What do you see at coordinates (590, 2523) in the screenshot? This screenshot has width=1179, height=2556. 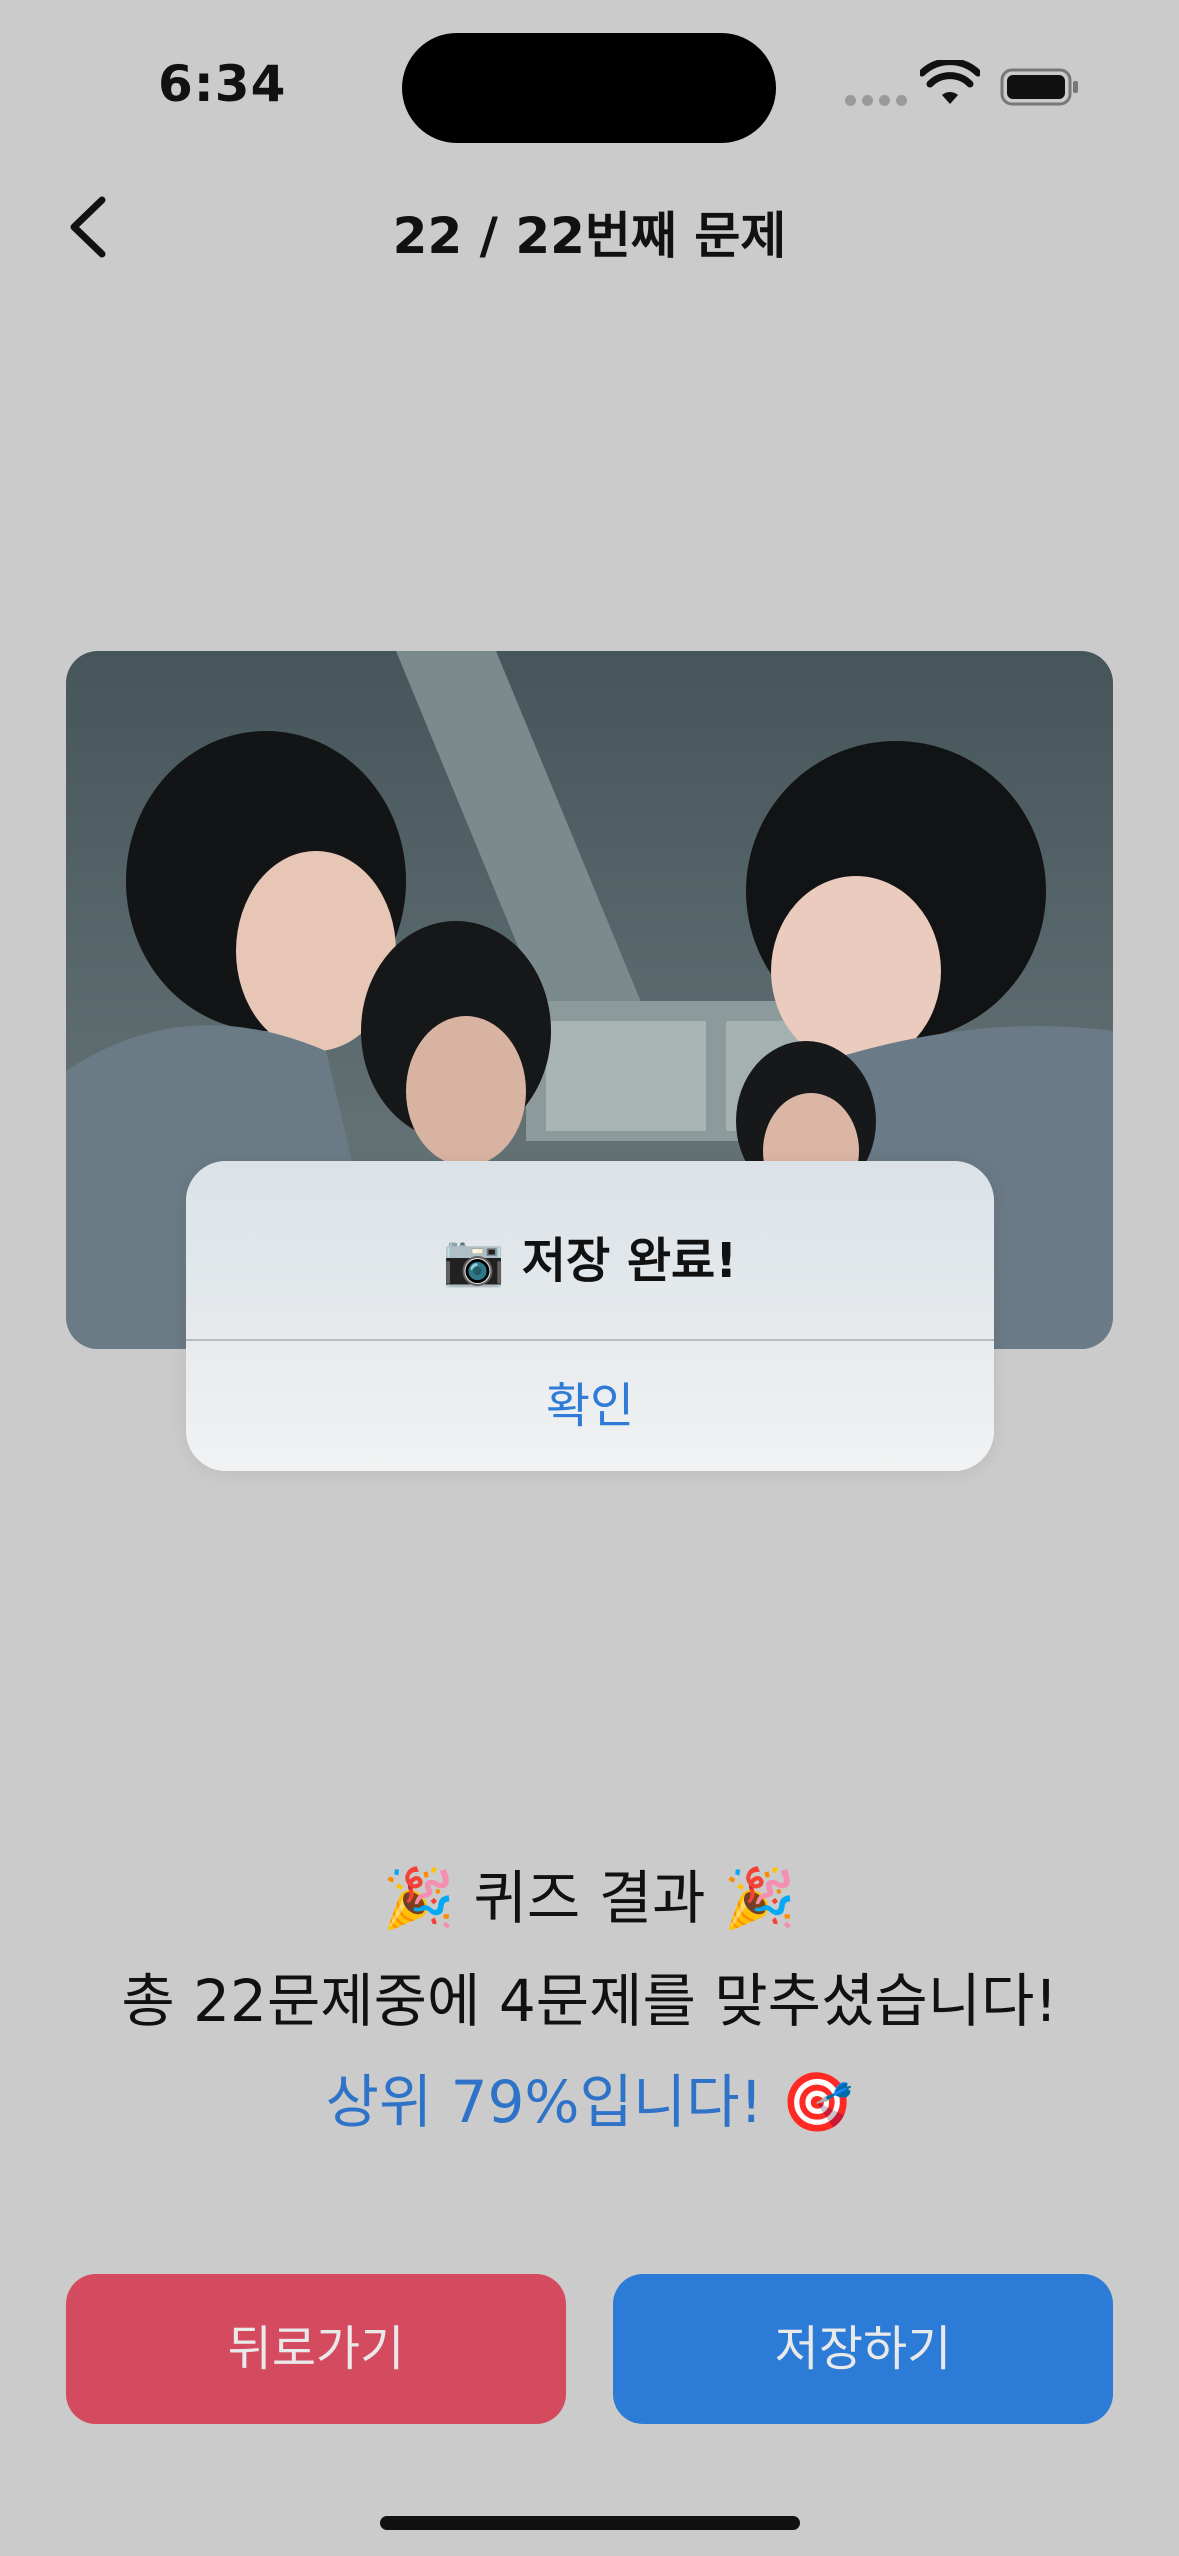 I see `home-indicator` at bounding box center [590, 2523].